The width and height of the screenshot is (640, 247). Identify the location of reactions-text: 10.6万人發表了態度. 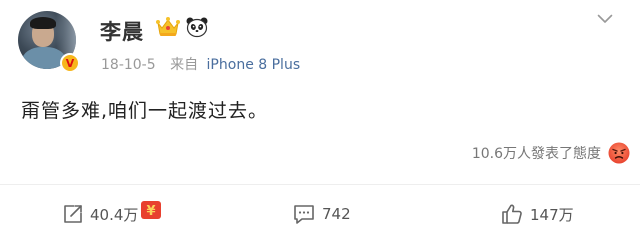
(536, 154).